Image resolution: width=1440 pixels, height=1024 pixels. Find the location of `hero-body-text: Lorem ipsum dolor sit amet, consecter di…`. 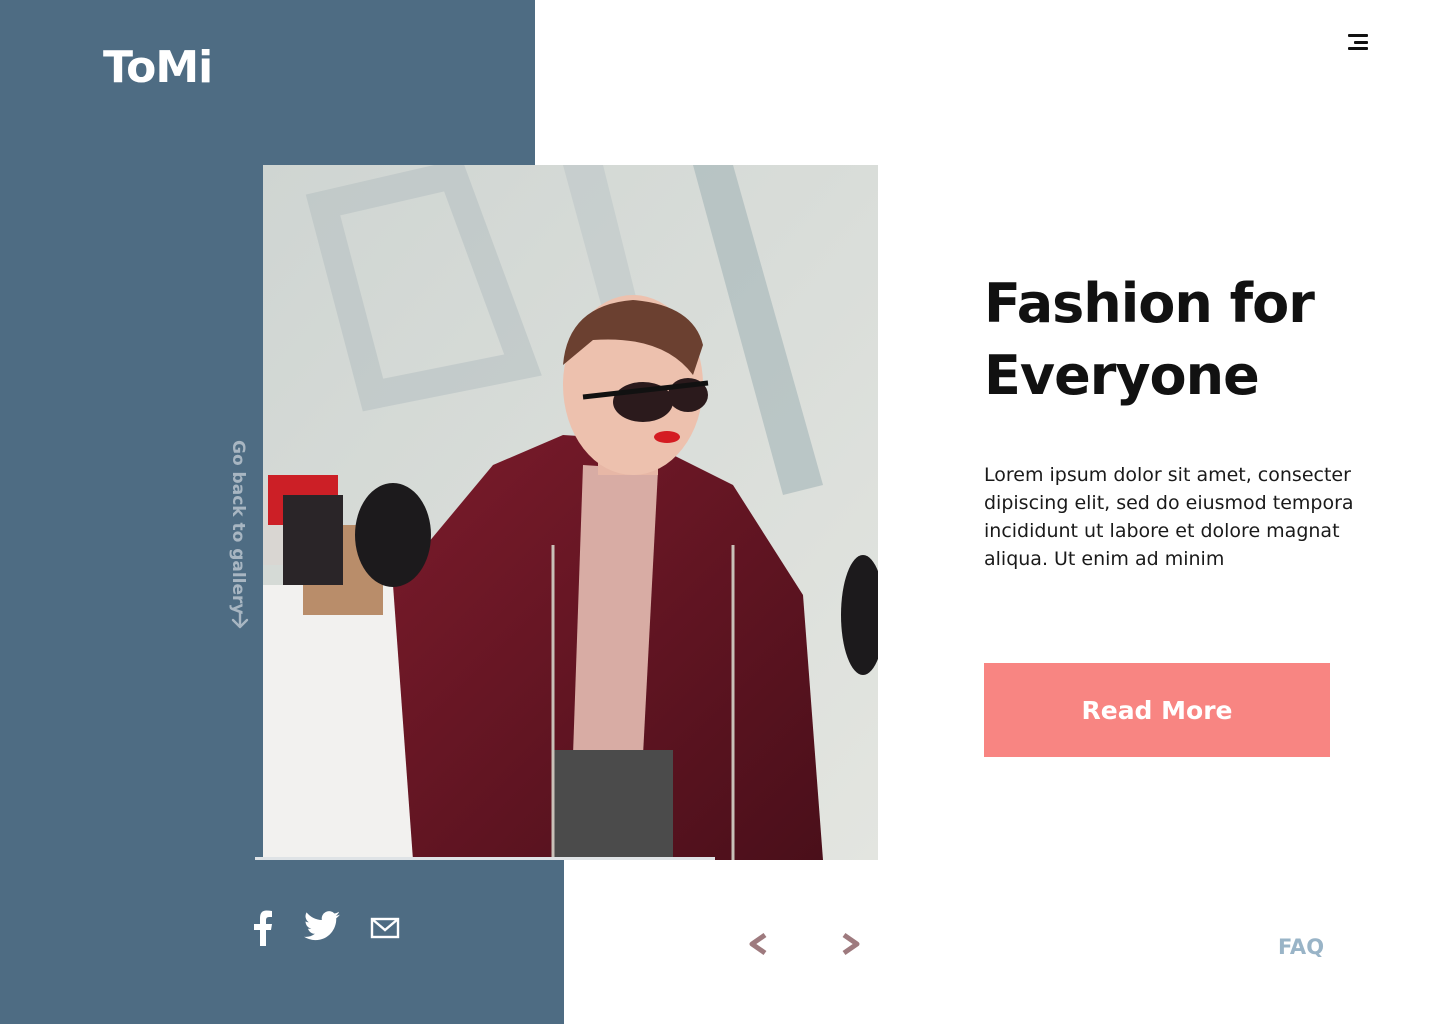

hero-body-text: Lorem ipsum dolor sit amet, consecter di… is located at coordinates (1169, 517).